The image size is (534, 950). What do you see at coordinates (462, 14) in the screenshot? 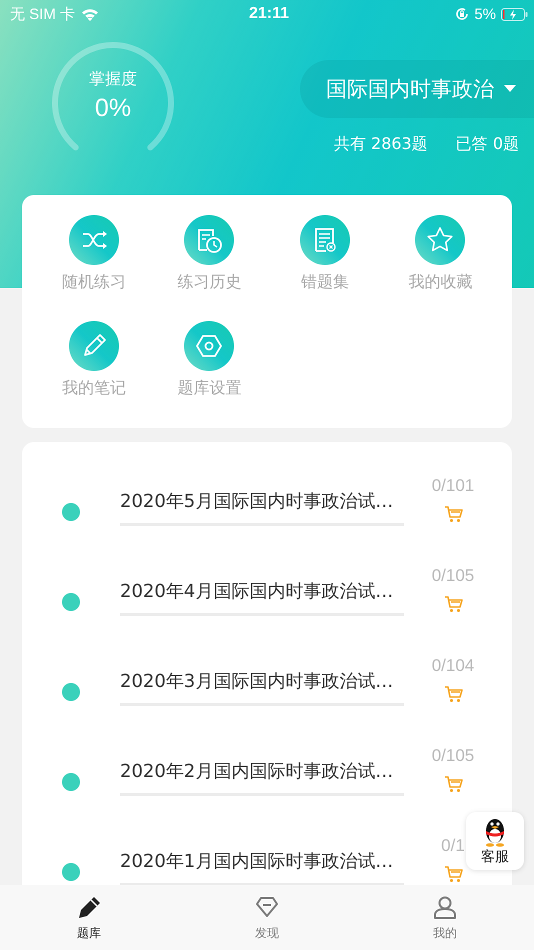
I see `rotation-lock-icon` at bounding box center [462, 14].